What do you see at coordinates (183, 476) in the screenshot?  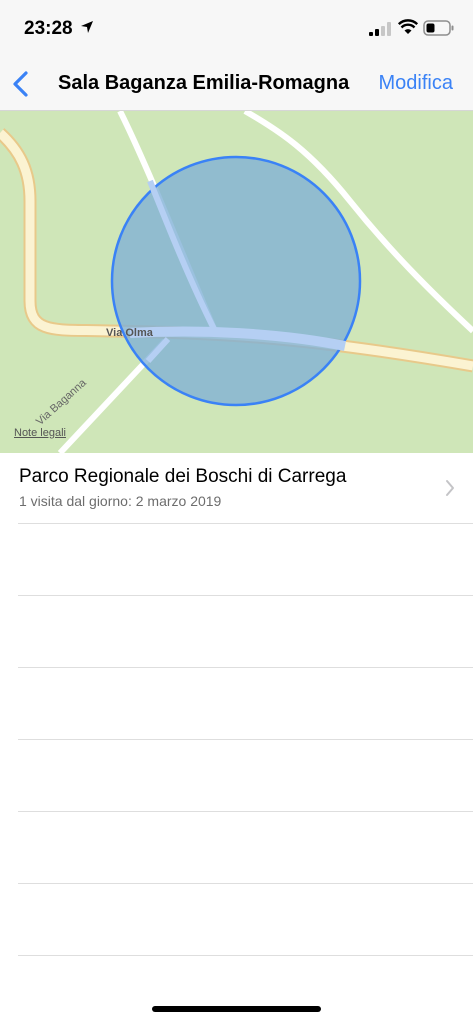 I see `visit-title: Parco Regionale dei Boschi di Carrega` at bounding box center [183, 476].